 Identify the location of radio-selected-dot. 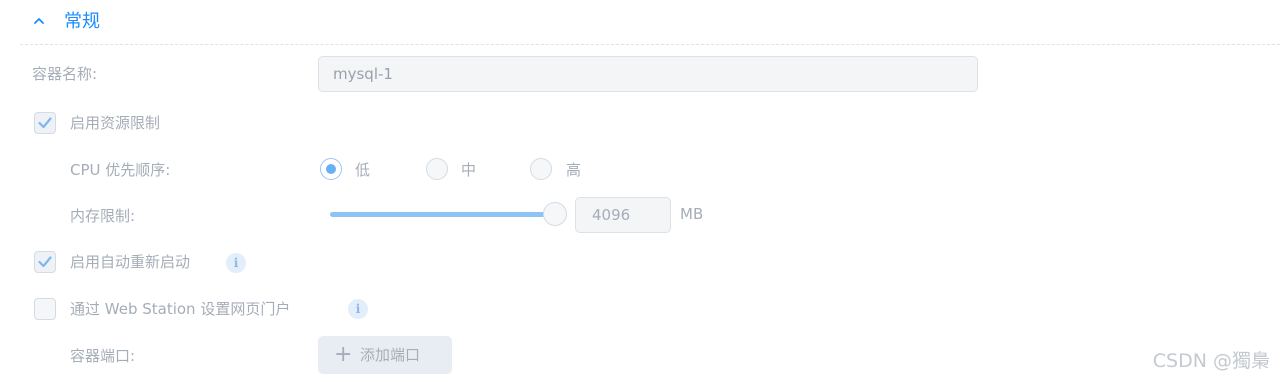
(331, 169).